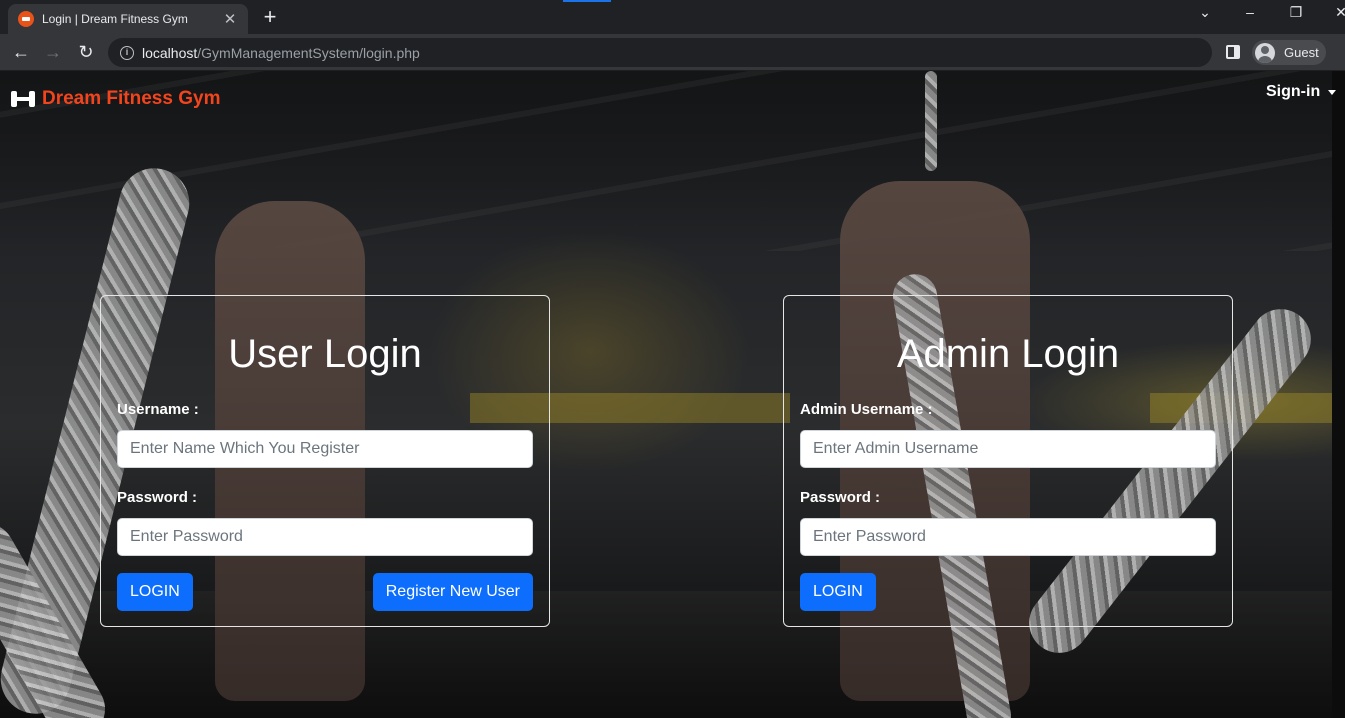 The height and width of the screenshot is (718, 1345). What do you see at coordinates (1338, 394) in the screenshot?
I see `page-scrollbar` at bounding box center [1338, 394].